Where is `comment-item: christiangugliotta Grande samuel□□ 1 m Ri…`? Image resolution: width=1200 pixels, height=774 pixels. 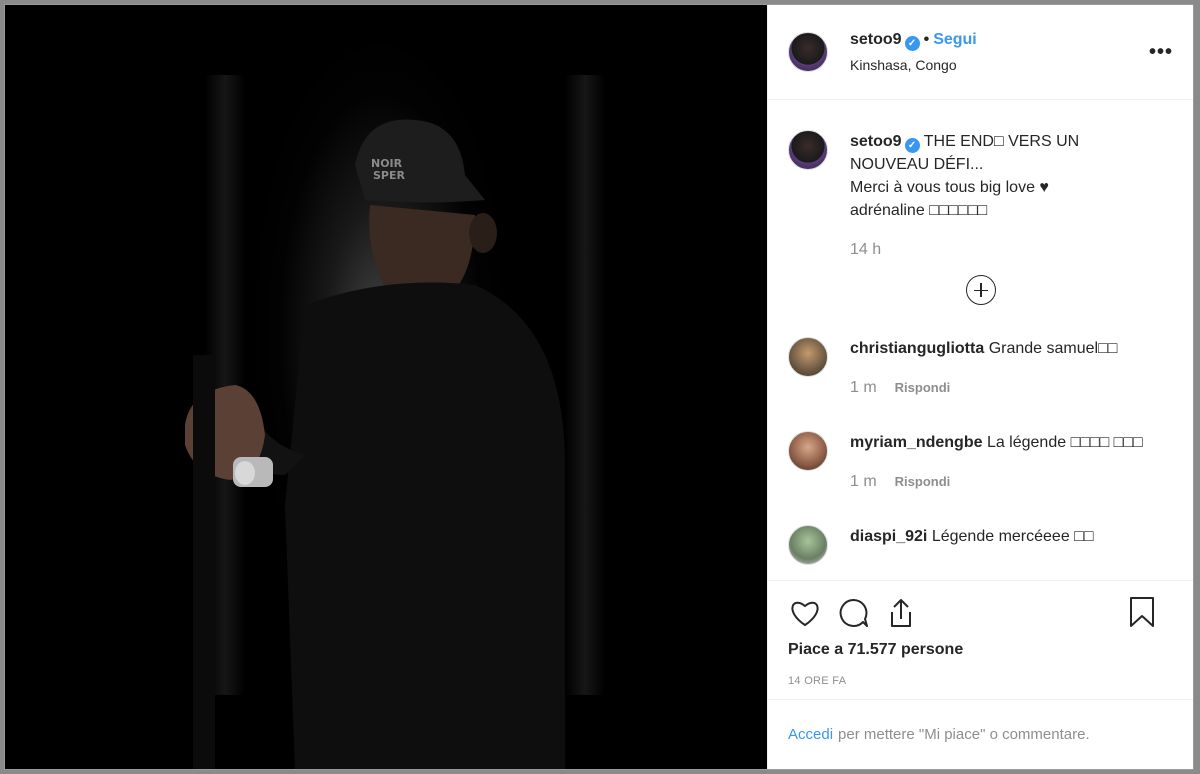 comment-item: christiangugliotta Grande samuel□□ 1 m Ri… is located at coordinates (980, 368).